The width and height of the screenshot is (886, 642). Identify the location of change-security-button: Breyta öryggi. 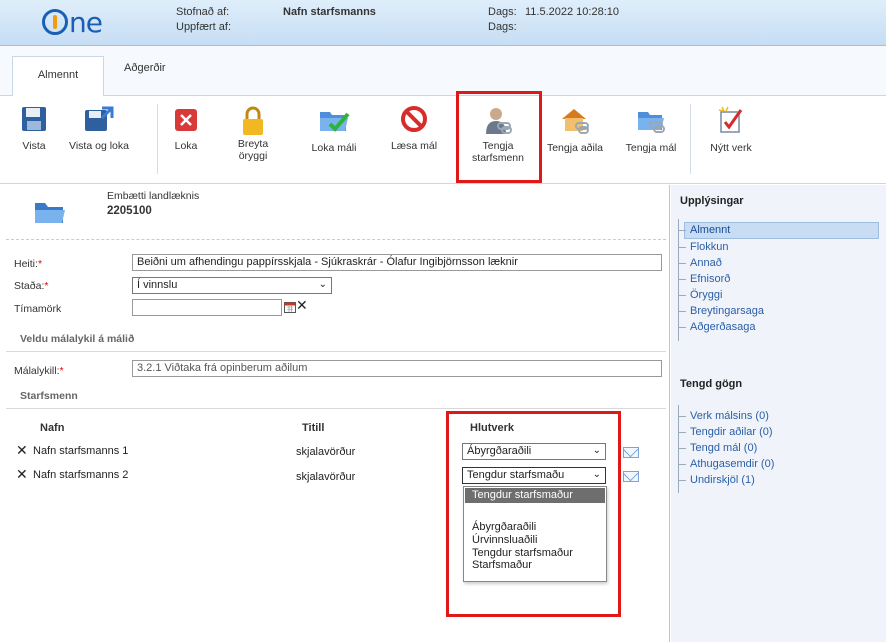
(253, 139).